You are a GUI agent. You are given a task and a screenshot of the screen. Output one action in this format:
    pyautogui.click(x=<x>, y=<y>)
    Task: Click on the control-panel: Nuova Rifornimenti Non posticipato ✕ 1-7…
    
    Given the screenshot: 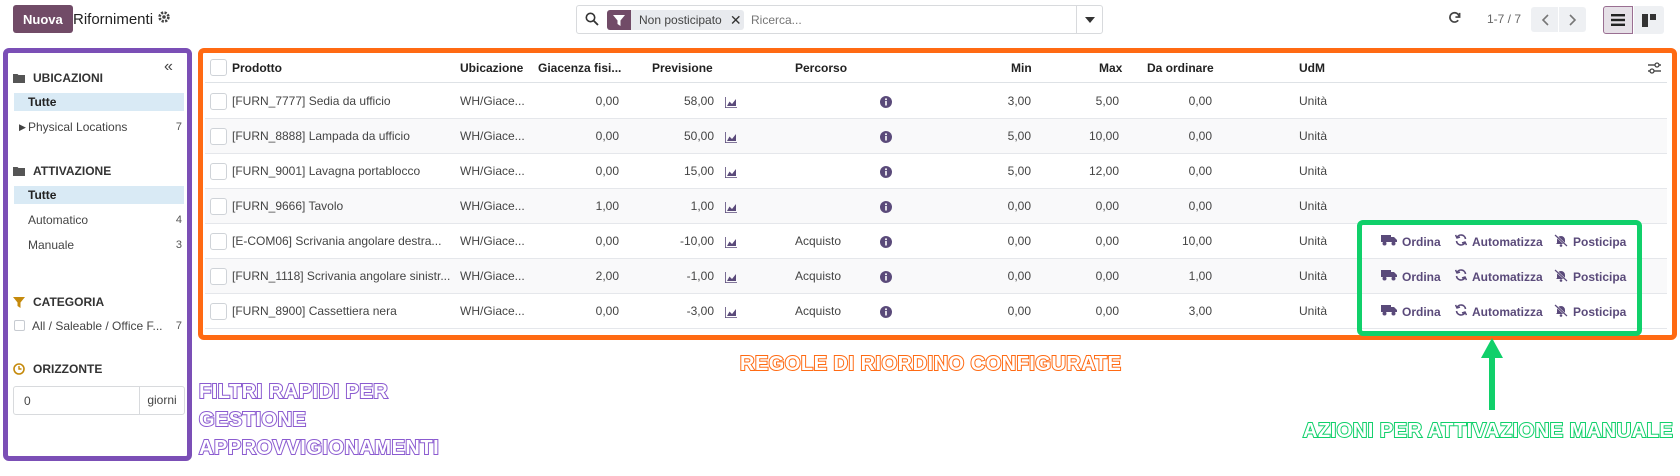 What is the action you would take?
    pyautogui.click(x=840, y=20)
    